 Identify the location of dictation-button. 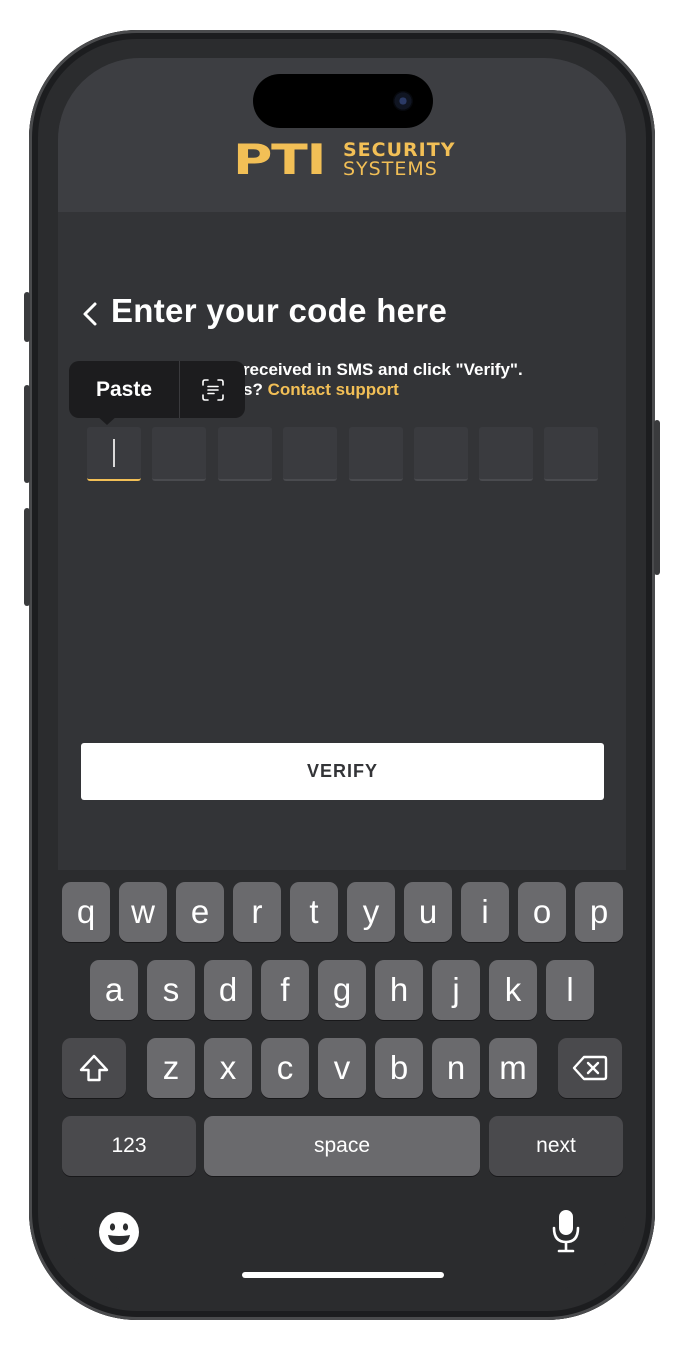
(566, 1231).